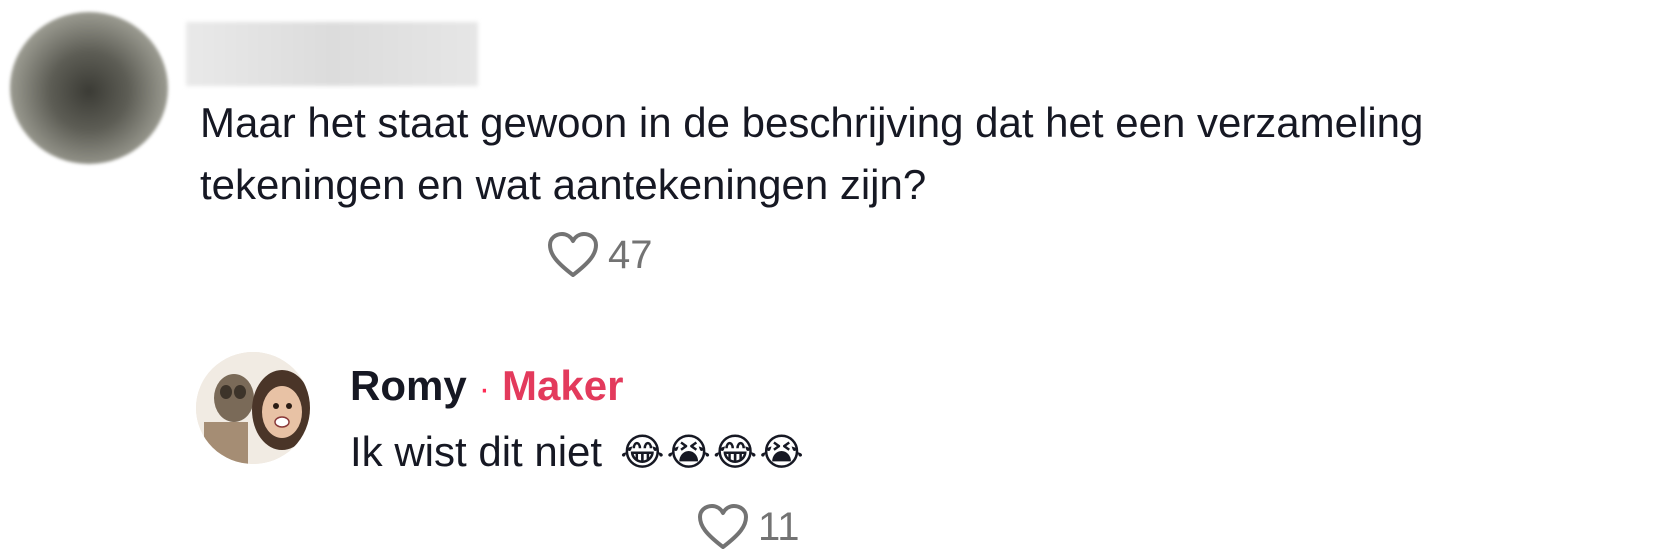 The image size is (1676, 558). I want to click on comment-text-line-2: tekeningen en wat aantekeningen zijn?, so click(563, 184).